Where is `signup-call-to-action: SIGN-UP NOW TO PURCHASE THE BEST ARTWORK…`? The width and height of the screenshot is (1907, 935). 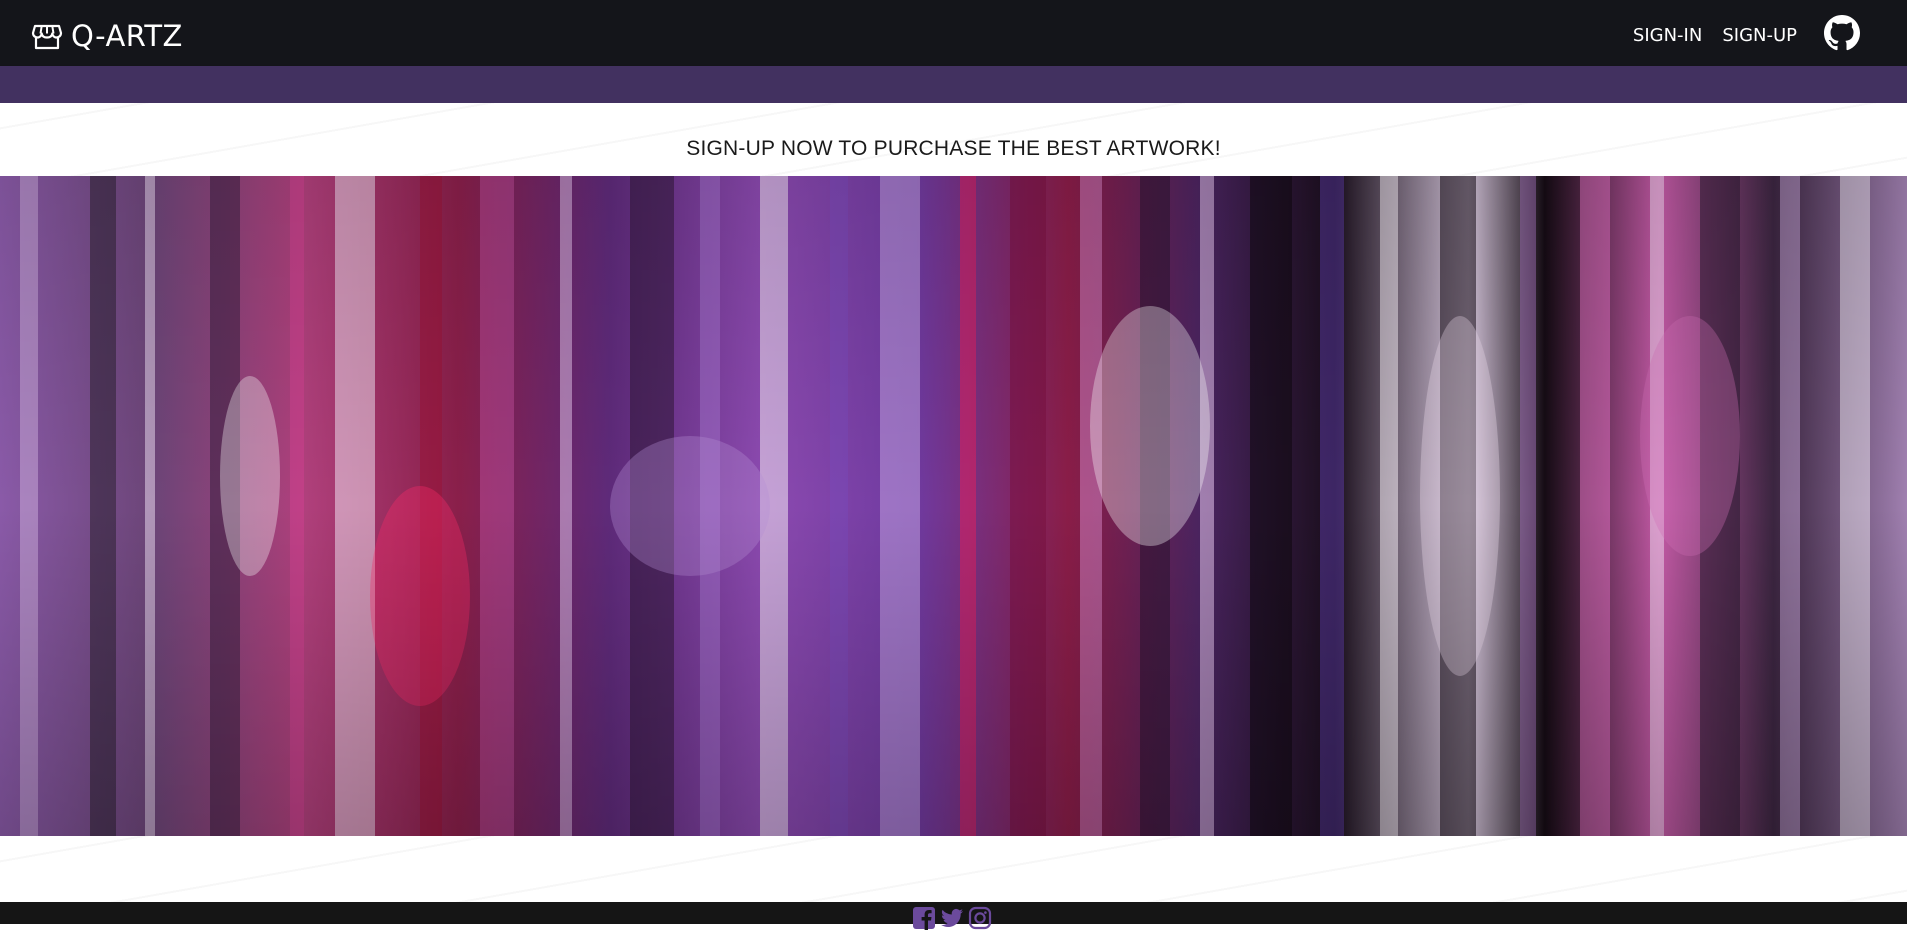
signup-call-to-action: SIGN-UP NOW TO PURCHASE THE BEST ARTWORK… is located at coordinates (953, 148).